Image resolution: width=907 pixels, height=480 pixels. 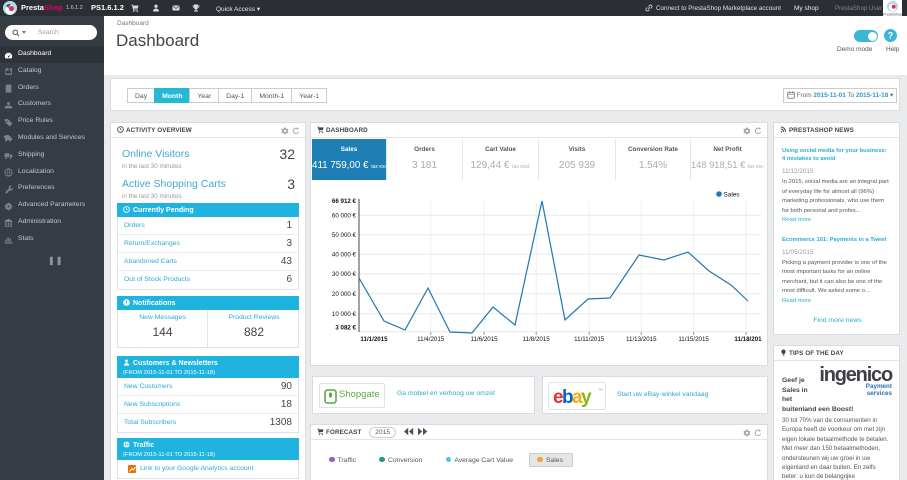 I want to click on svg-text: 60 000 €, so click(x=344, y=216).